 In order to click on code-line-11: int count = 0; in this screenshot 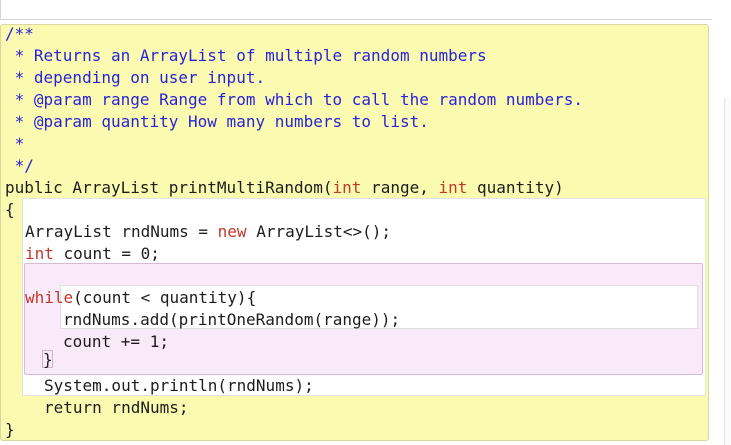, I will do `click(92, 254)`.